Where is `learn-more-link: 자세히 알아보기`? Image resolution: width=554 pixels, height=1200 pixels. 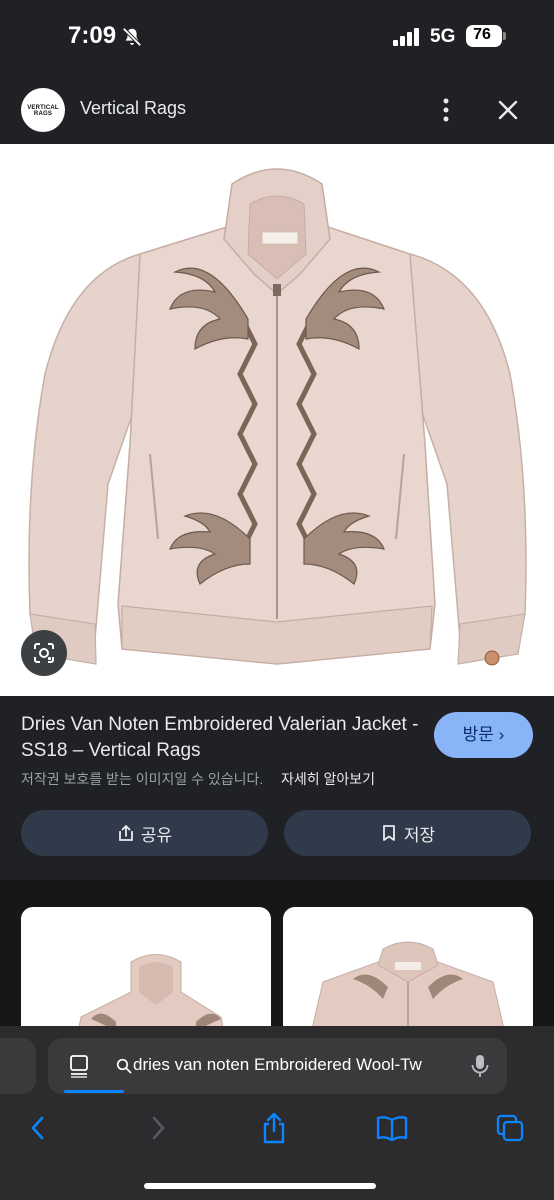
learn-more-link: 자세히 알아보기 is located at coordinates (328, 779).